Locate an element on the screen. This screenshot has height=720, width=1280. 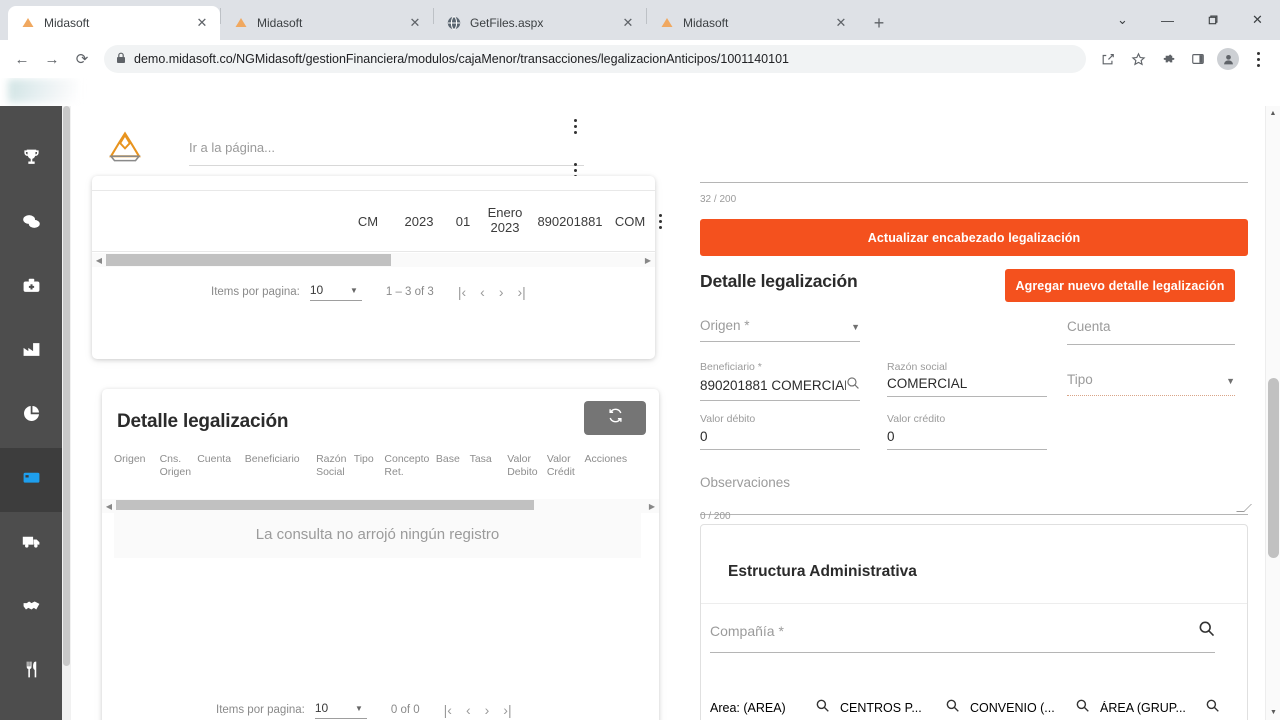
medical-kit-icon is located at coordinates (31, 288).